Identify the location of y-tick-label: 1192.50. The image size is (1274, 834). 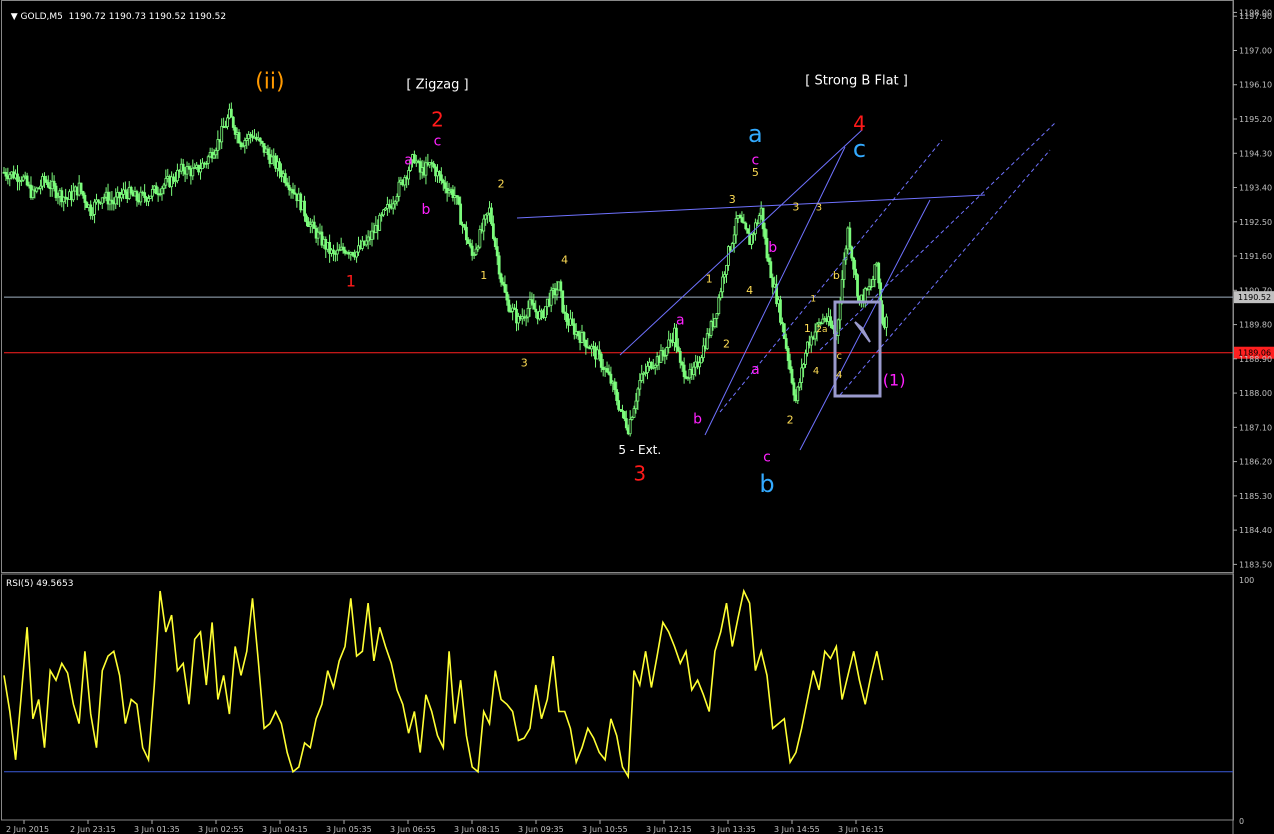
(1255, 222).